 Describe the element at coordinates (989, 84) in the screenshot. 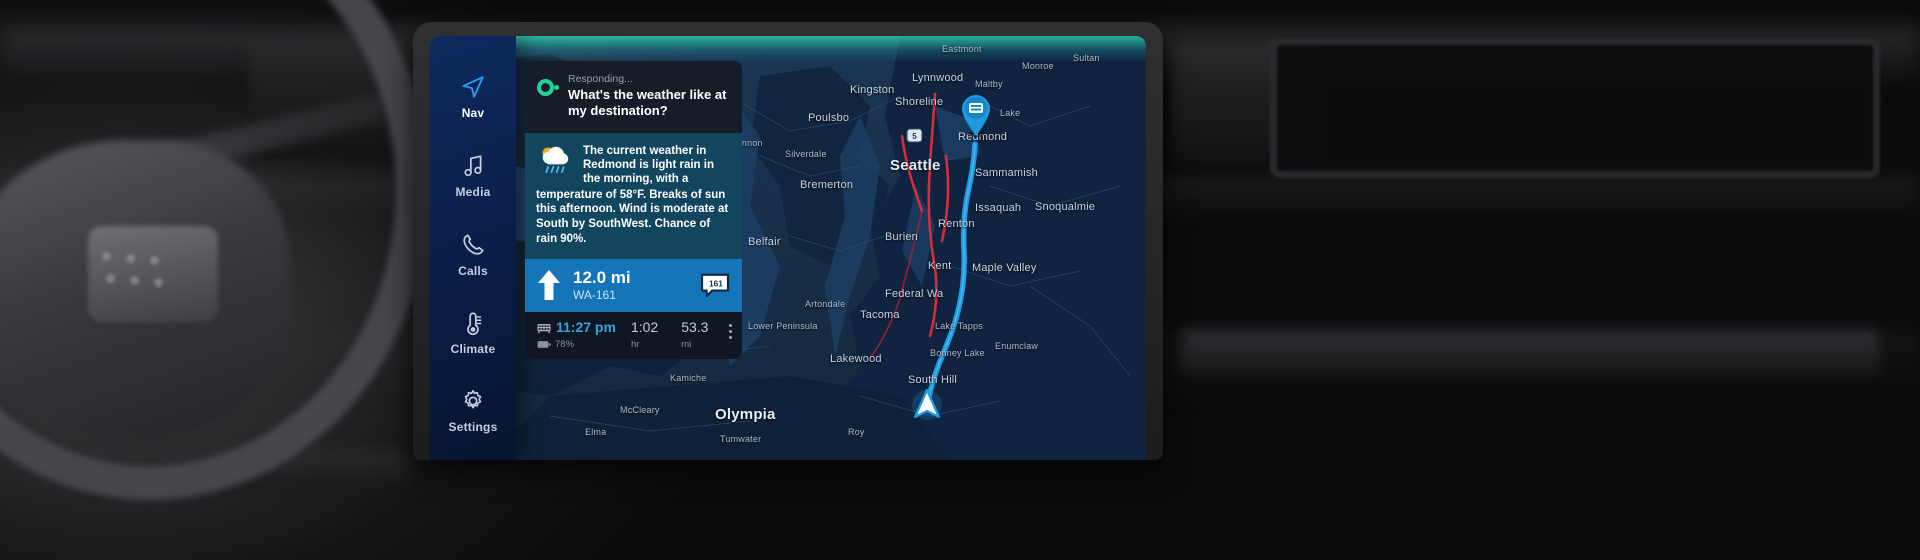

I see `map-place-label: Maltby` at that location.